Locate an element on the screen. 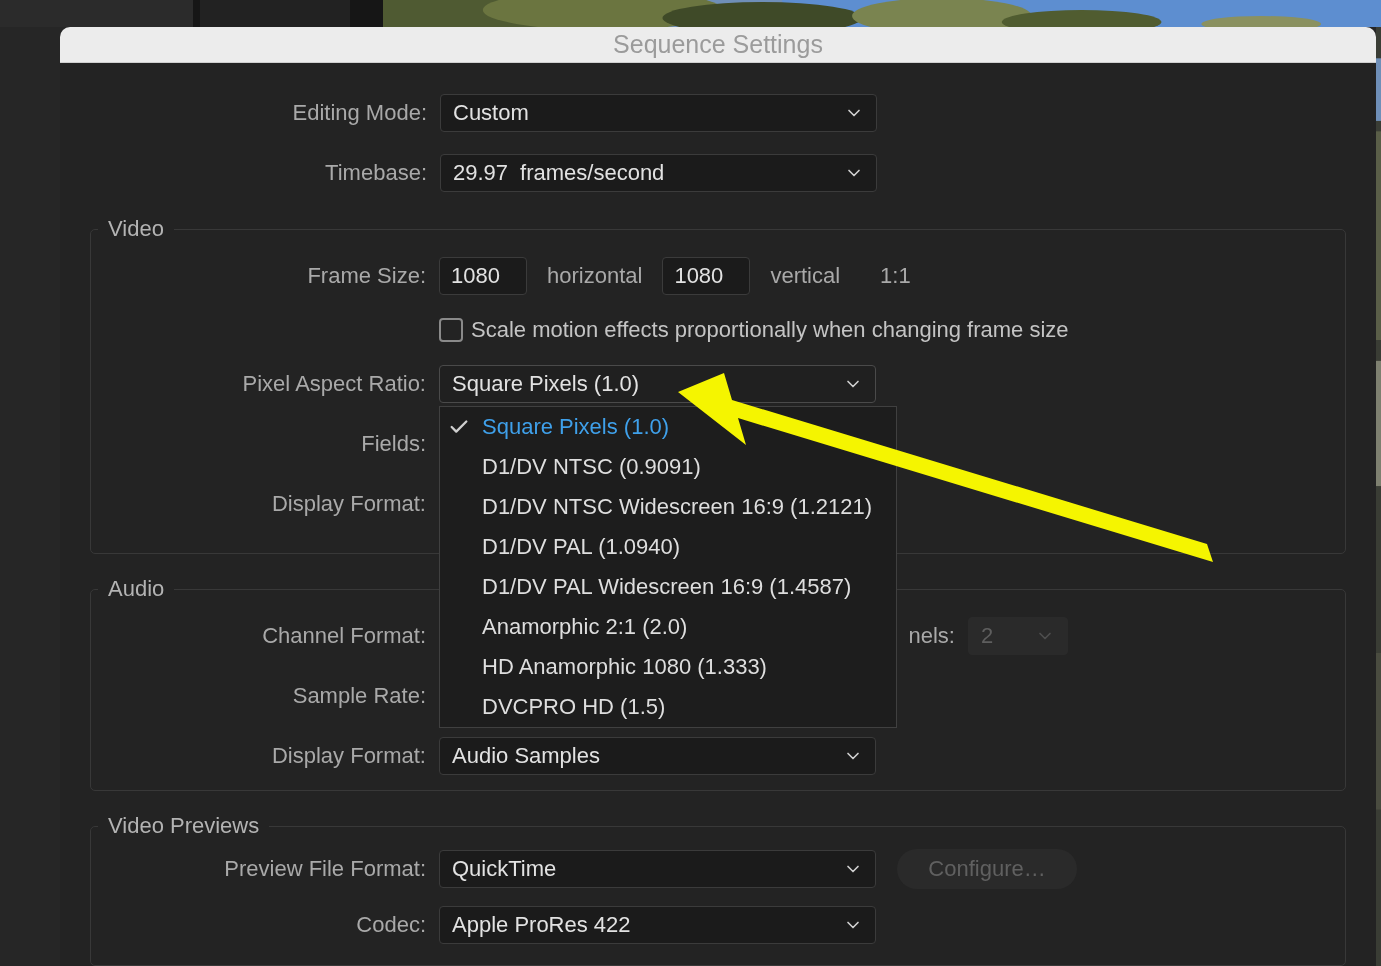  section-title: Audio is located at coordinates (136, 589).